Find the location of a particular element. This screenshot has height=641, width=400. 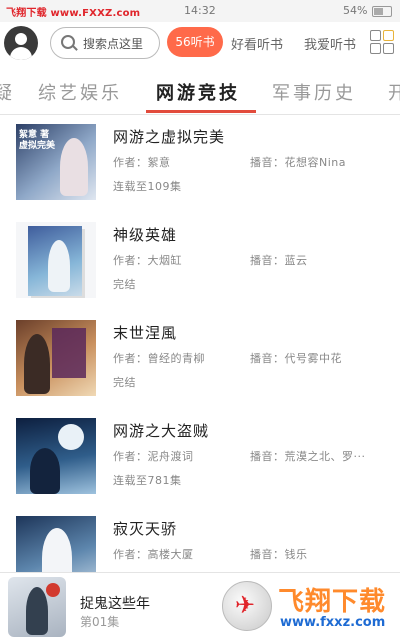

watermark-logo: 飞翔下载 www.fxxz.com is located at coordinates (309, 608).